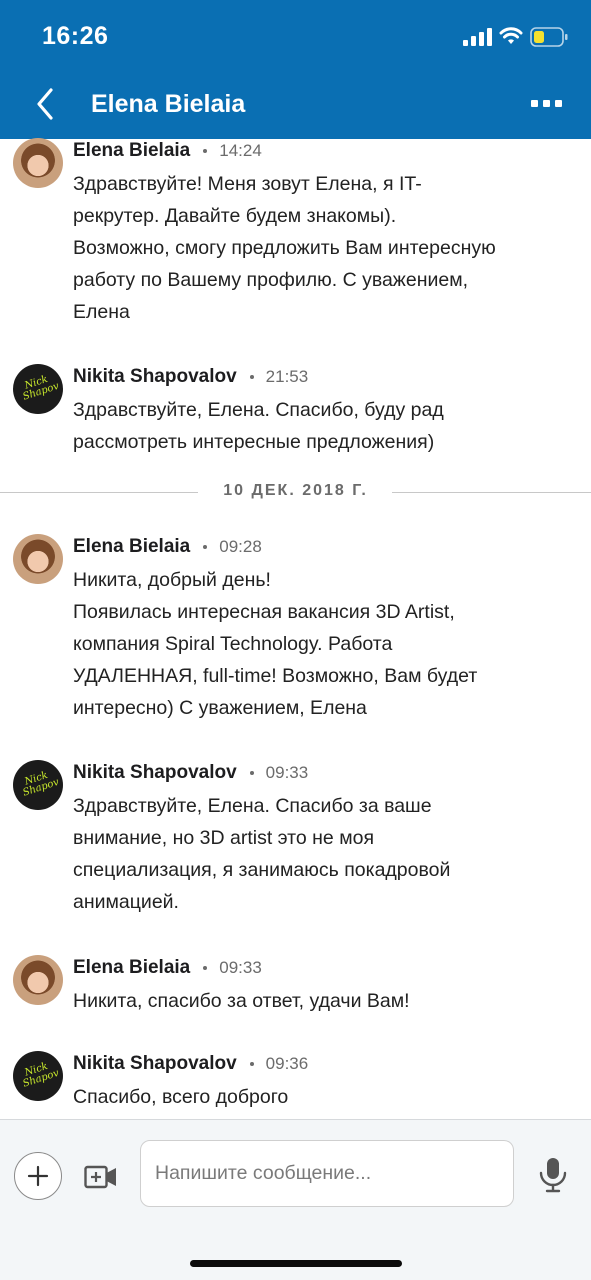  I want to click on message-header: Elena Bielaia 09:28, so click(167, 547).